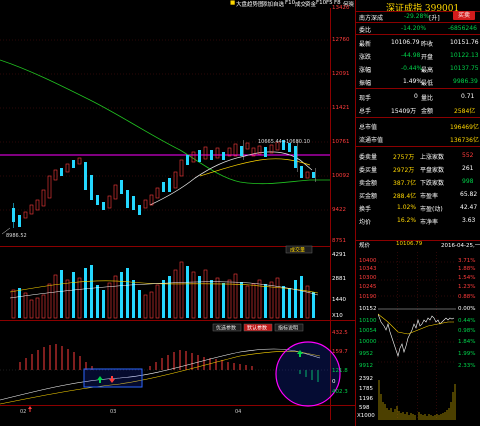  I want to click on row-label: 流通市值, so click(371, 140).